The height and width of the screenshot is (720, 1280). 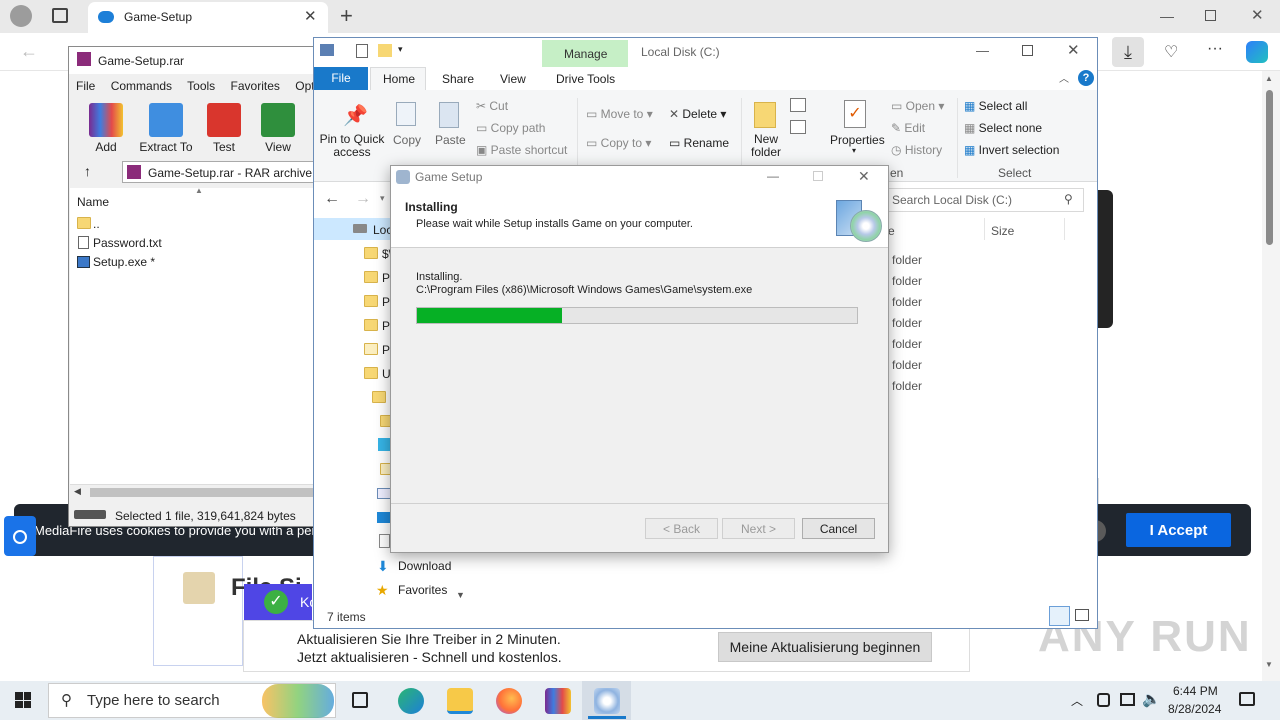 I want to click on open-button: ▭ Open ▾, so click(x=917, y=106).